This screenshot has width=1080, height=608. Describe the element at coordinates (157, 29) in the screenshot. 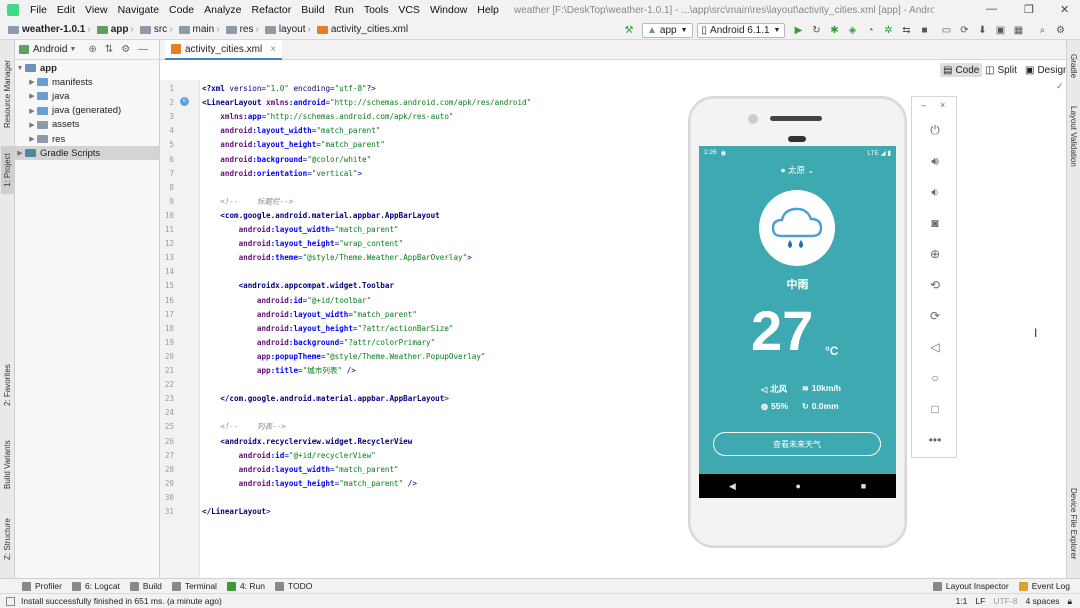

I see `breadcrumb-src: src ›` at that location.